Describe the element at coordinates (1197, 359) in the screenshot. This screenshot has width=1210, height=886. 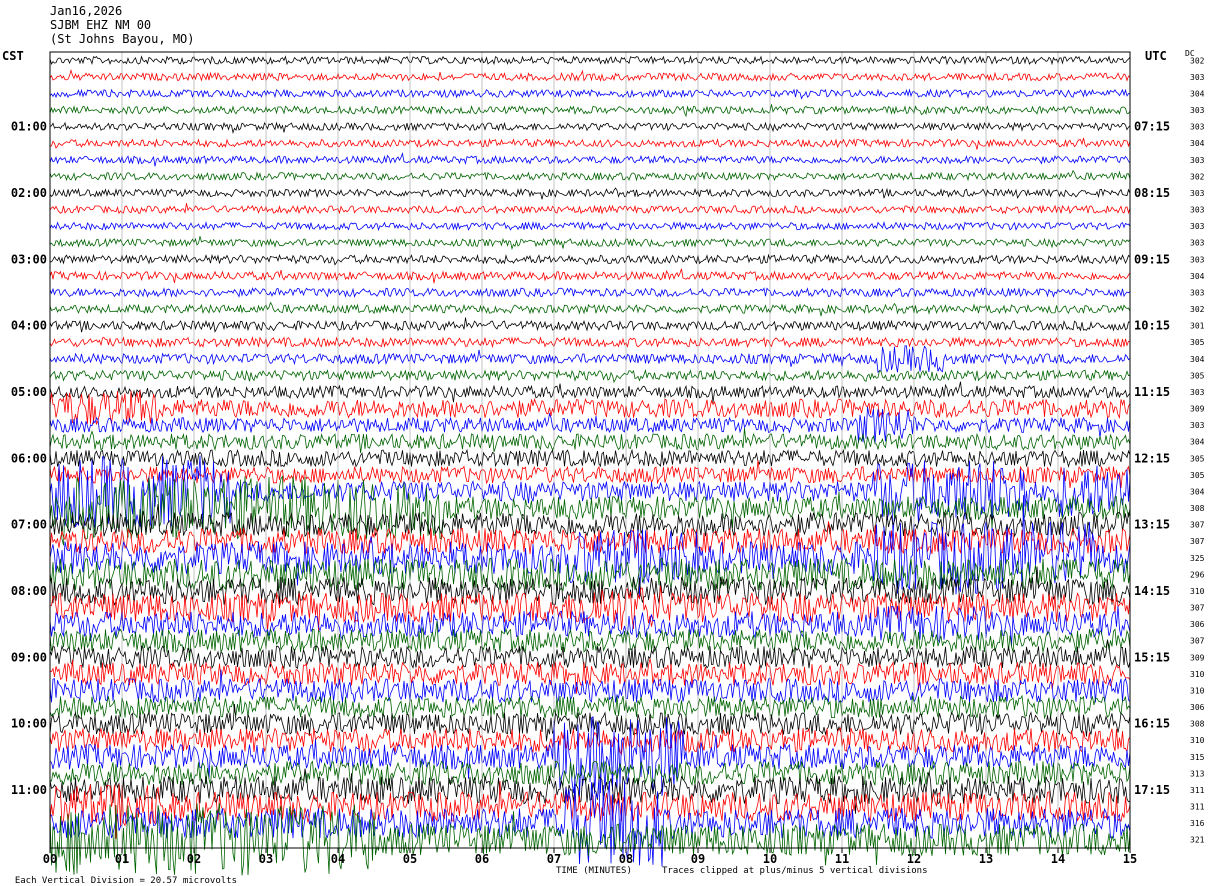
I see `dc-offset-18: 304` at that location.